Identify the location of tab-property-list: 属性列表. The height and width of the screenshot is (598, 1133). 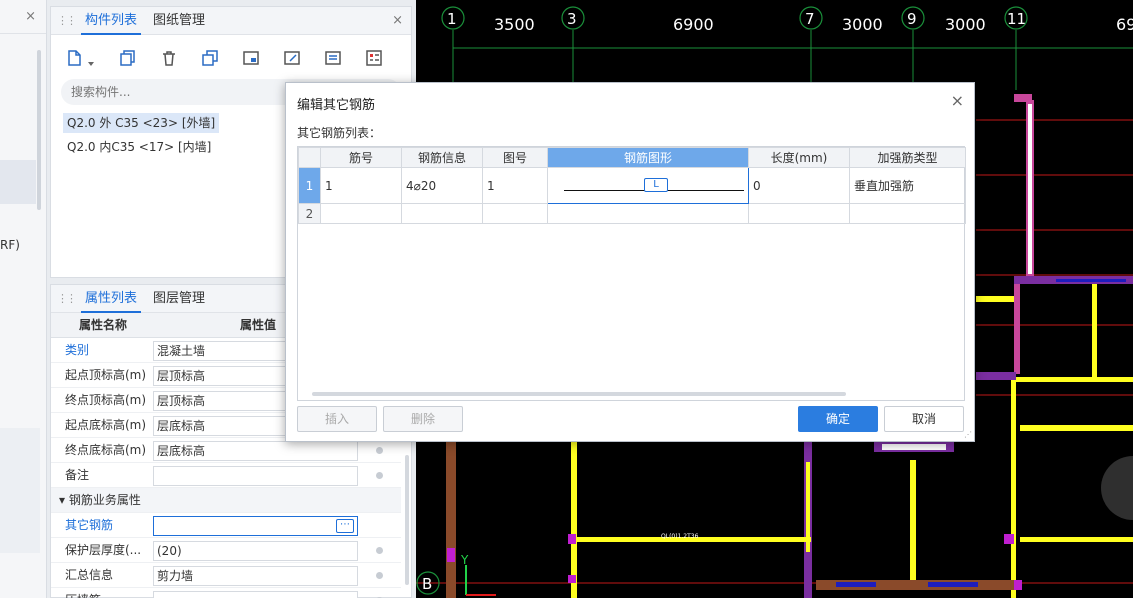
(111, 299).